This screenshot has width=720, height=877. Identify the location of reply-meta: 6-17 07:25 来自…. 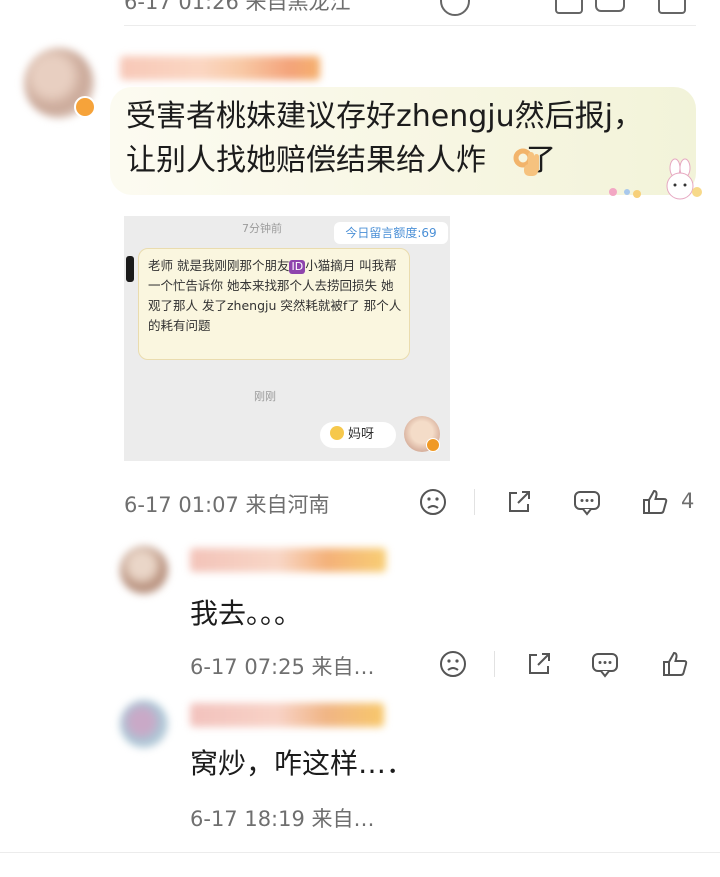
(282, 667).